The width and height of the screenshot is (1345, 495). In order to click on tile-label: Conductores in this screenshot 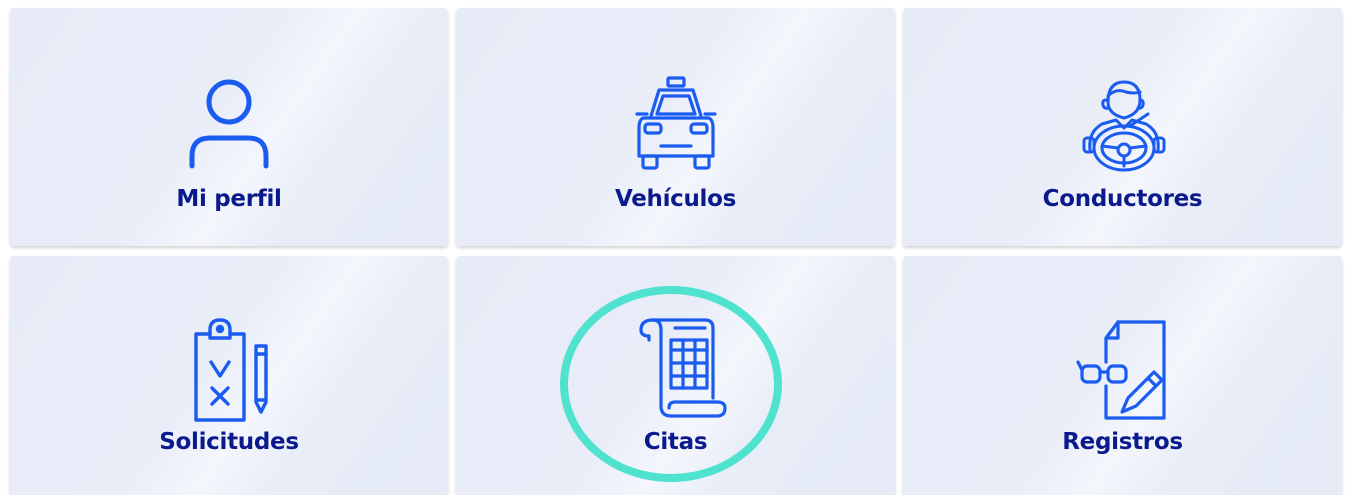, I will do `click(1122, 199)`.